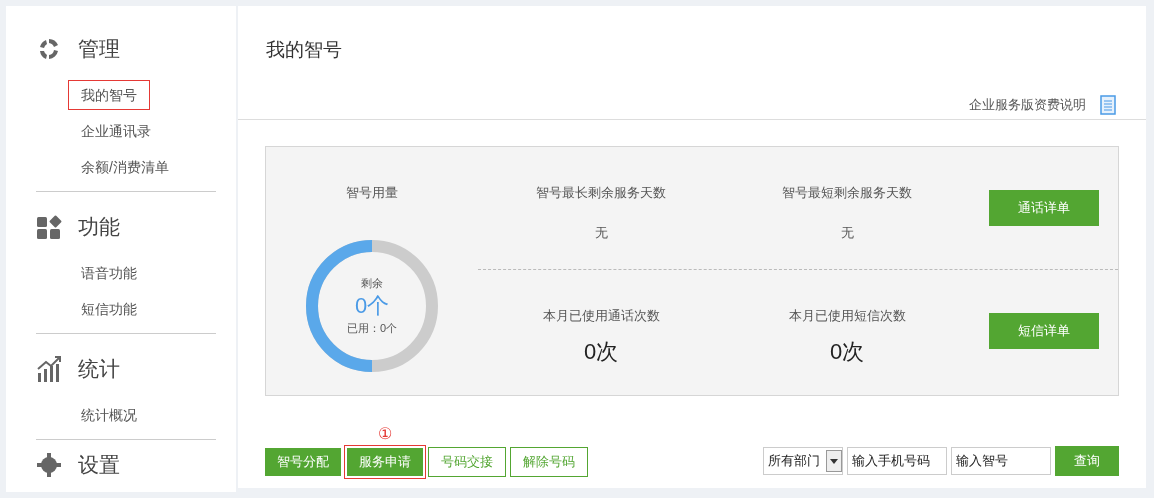  I want to click on sidebar-item: 企业通讯录, so click(116, 131).